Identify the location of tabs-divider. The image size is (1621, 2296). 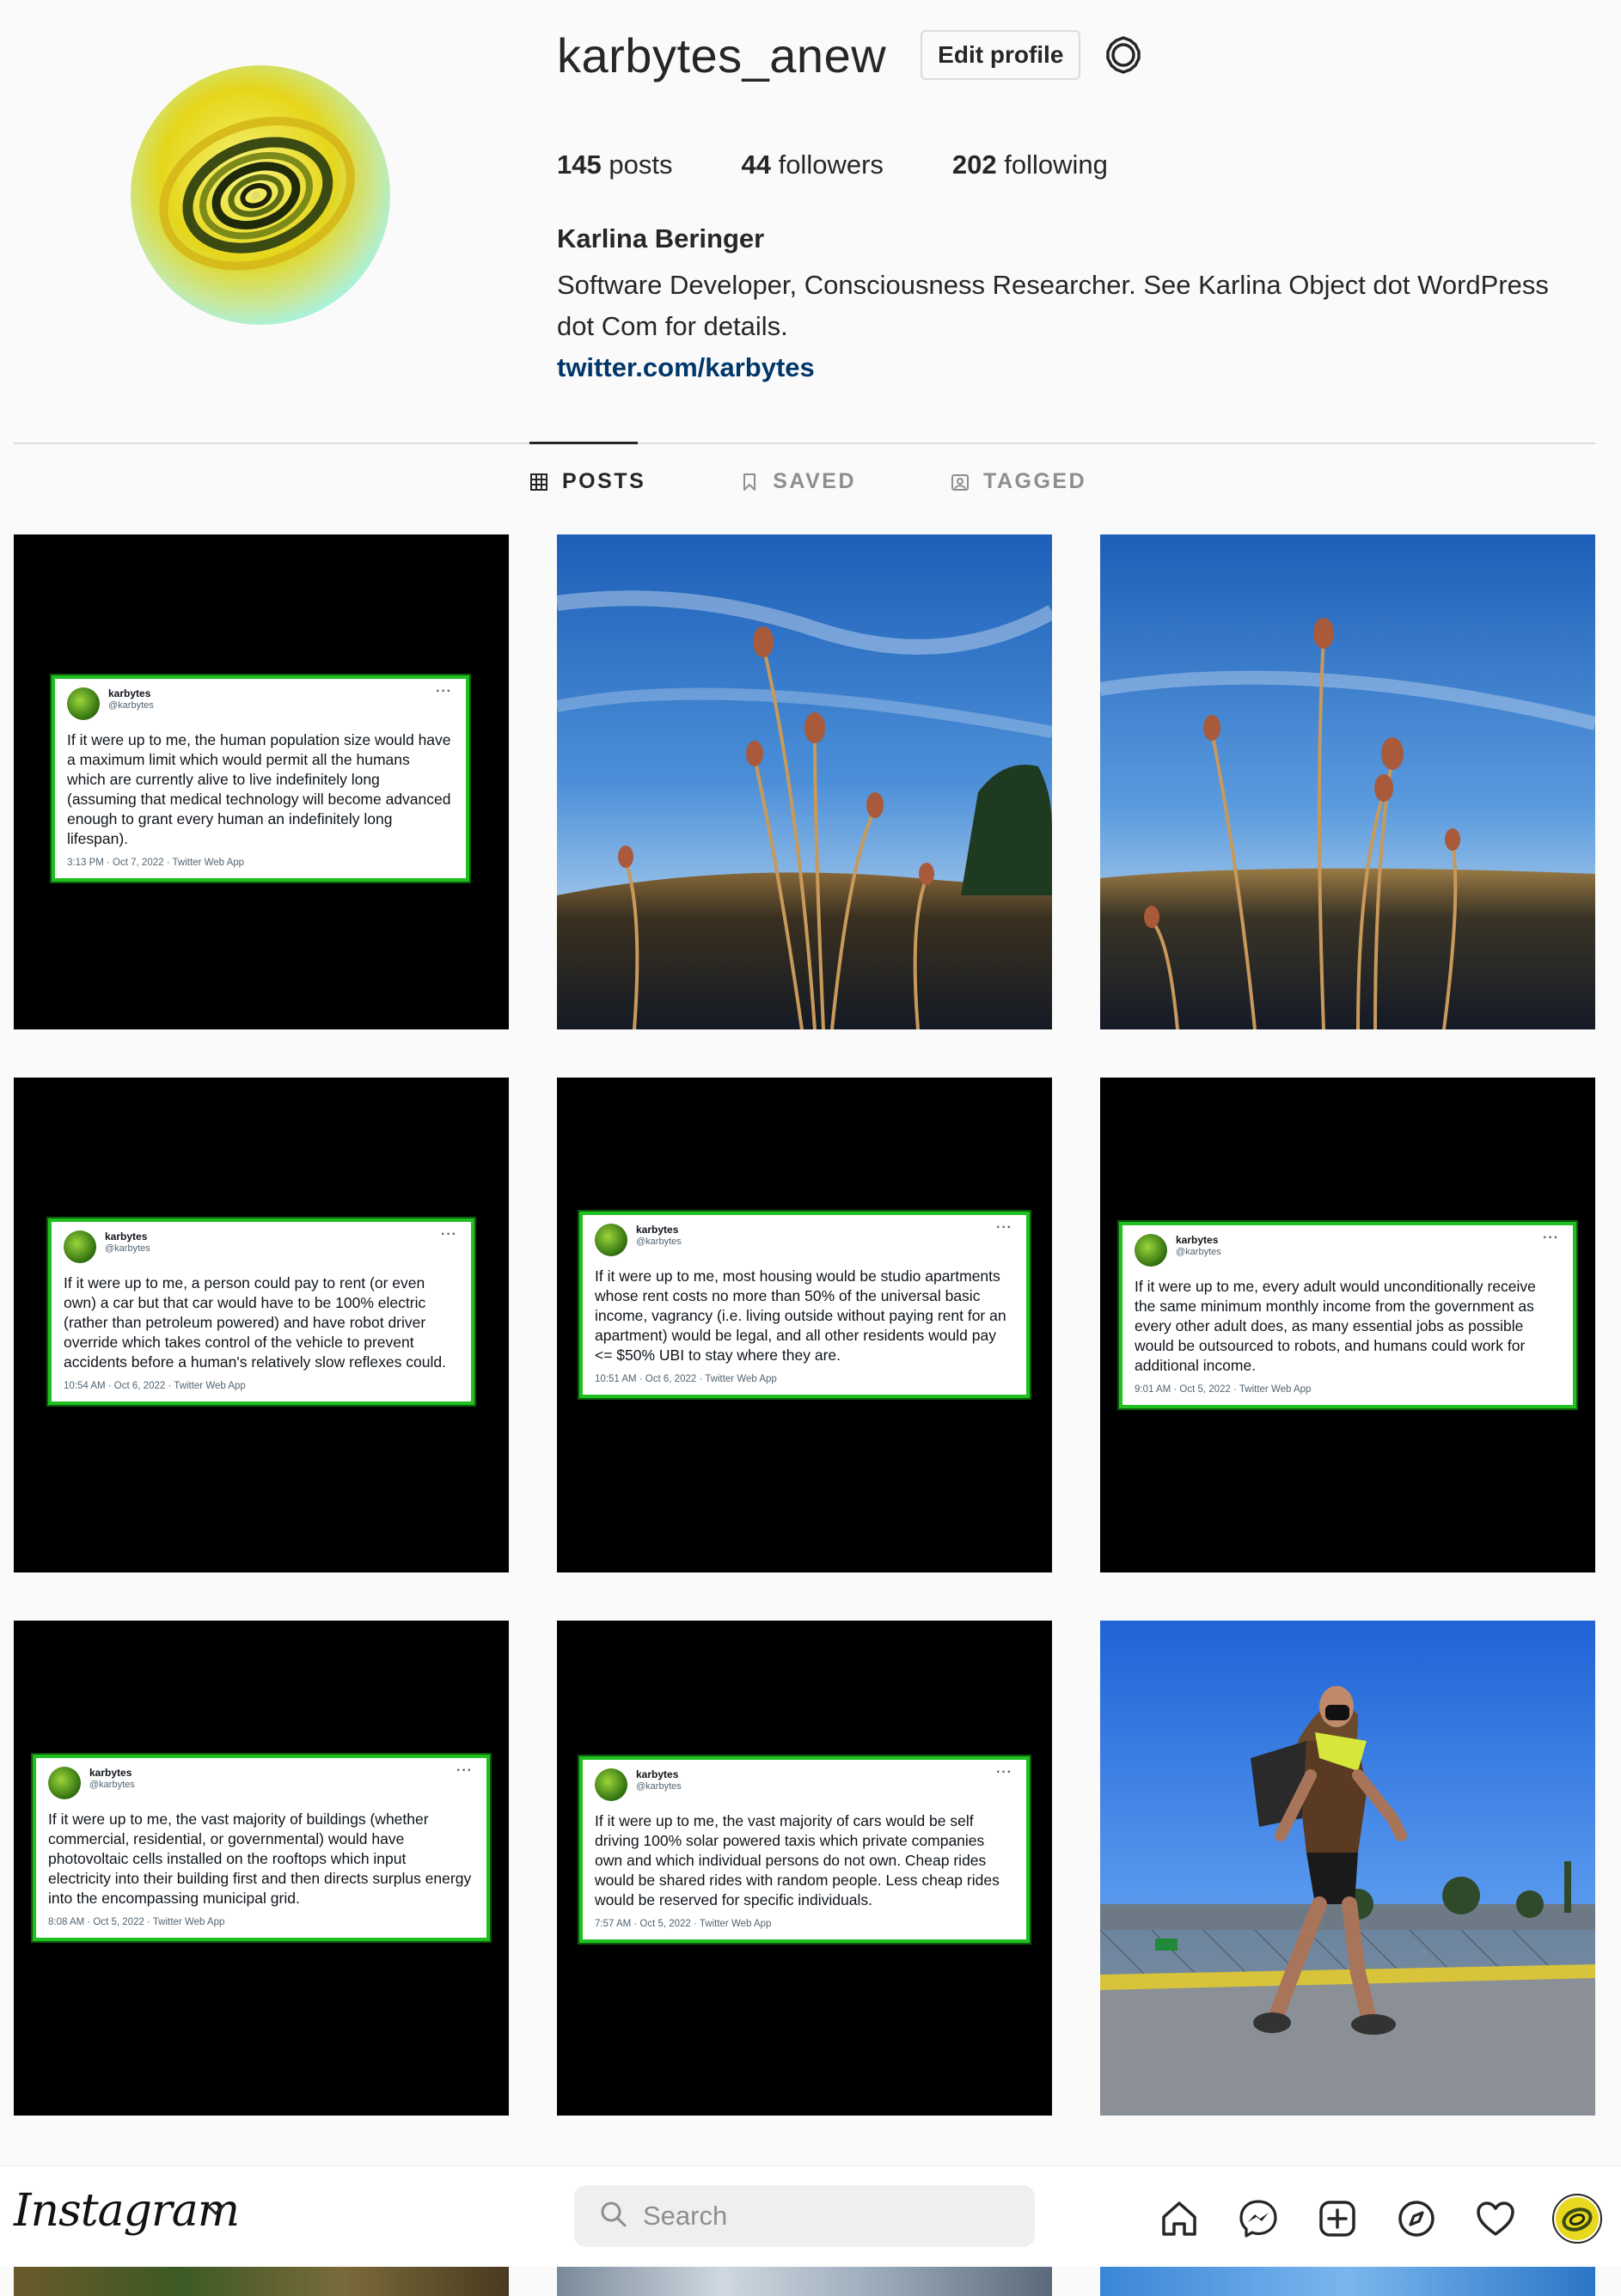
(804, 443).